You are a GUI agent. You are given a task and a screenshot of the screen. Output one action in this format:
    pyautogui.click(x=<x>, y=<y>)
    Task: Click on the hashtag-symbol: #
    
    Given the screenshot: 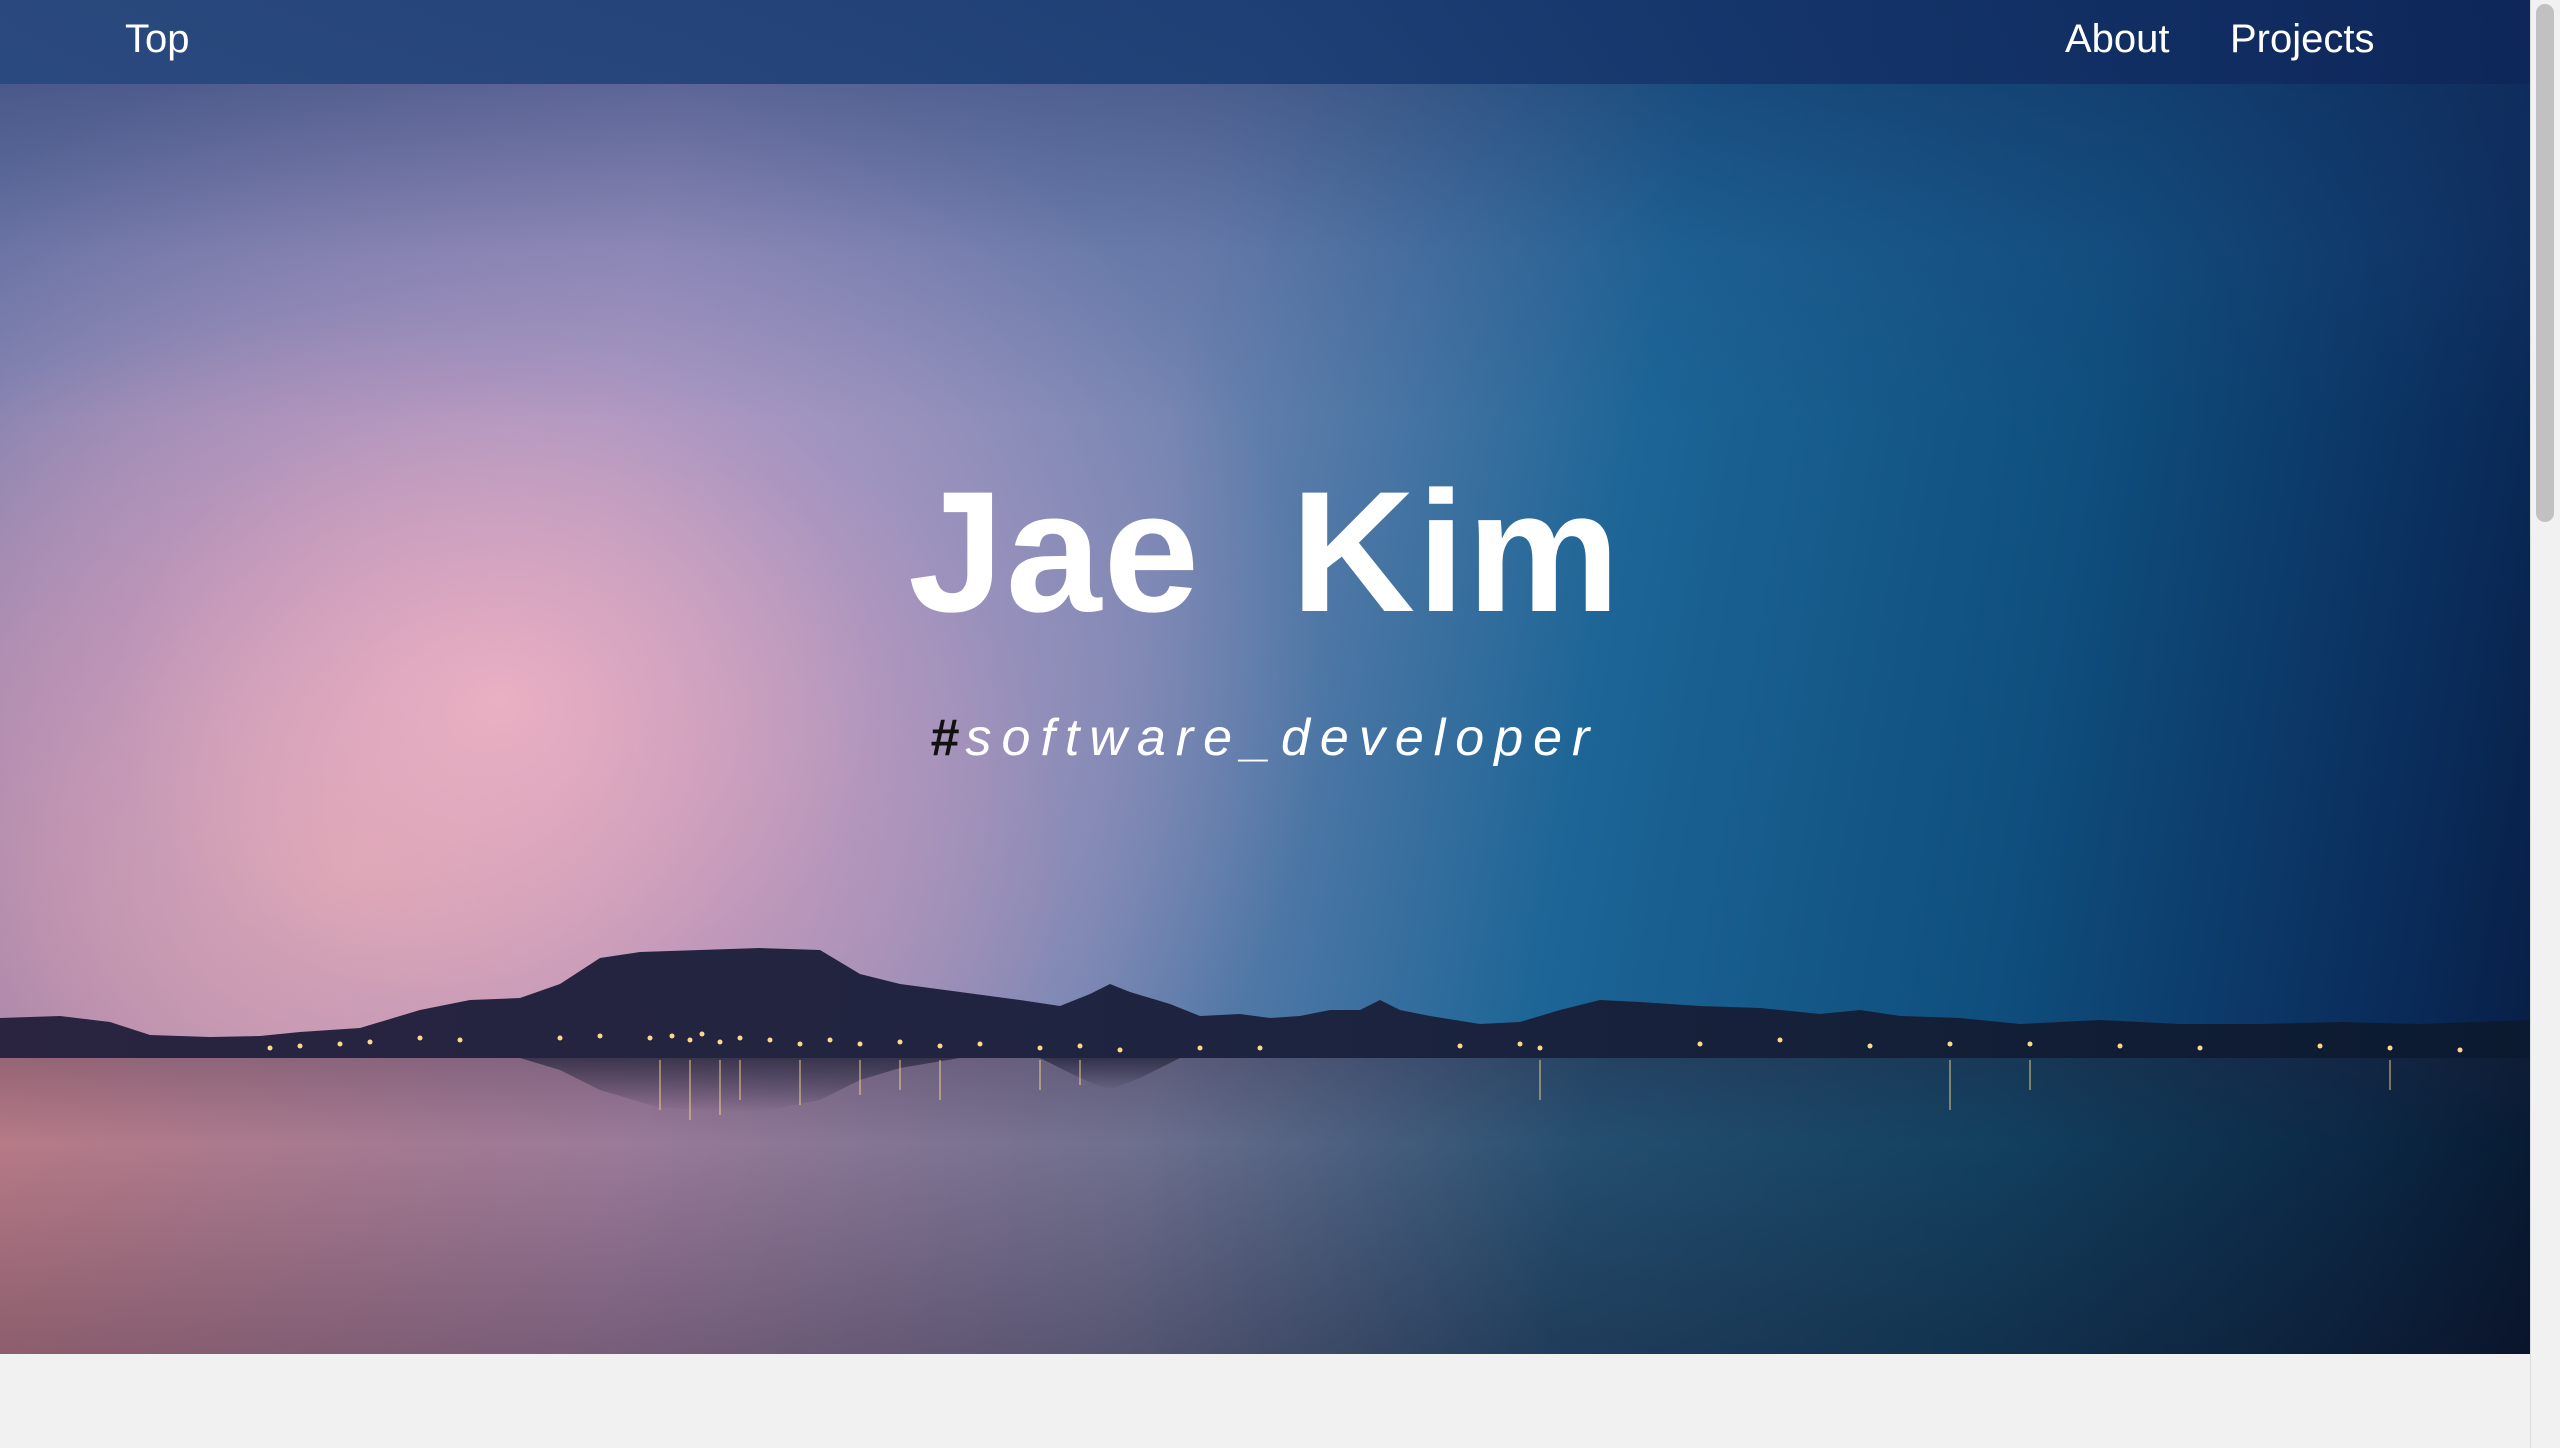 What is the action you would take?
    pyautogui.click(x=948, y=738)
    